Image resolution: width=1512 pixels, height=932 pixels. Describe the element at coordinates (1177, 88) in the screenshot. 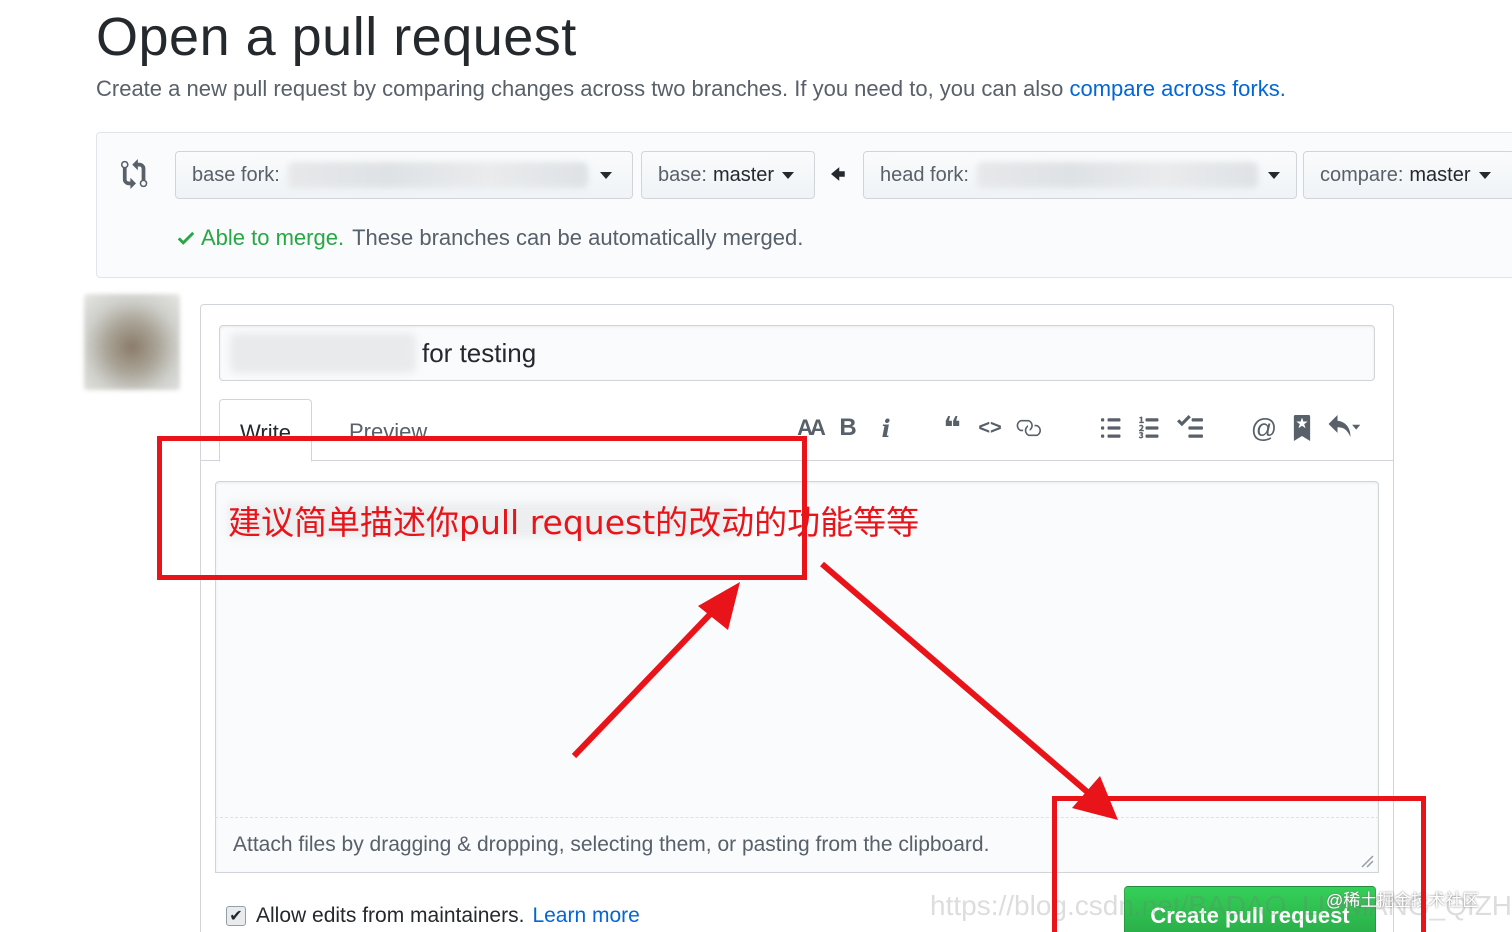

I see `compare-across-forks-link: compare across forks.` at that location.